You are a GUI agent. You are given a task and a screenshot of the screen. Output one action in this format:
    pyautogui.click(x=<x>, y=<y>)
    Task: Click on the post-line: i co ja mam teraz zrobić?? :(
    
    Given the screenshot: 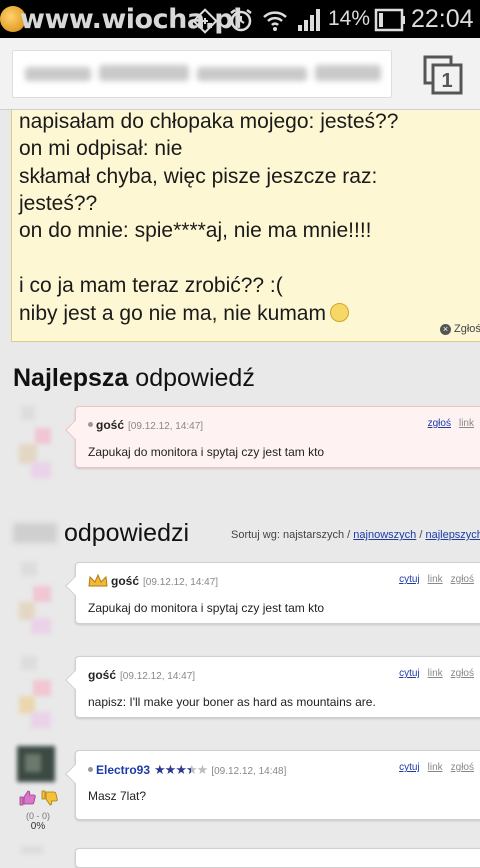 What is the action you would take?
    pyautogui.click(x=151, y=285)
    